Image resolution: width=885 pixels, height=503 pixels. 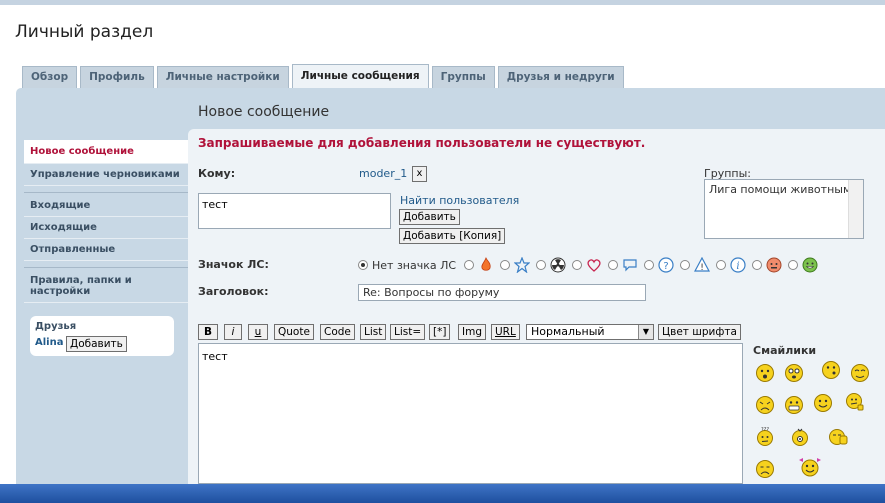 I want to click on list-item-button: [*], so click(x=440, y=332).